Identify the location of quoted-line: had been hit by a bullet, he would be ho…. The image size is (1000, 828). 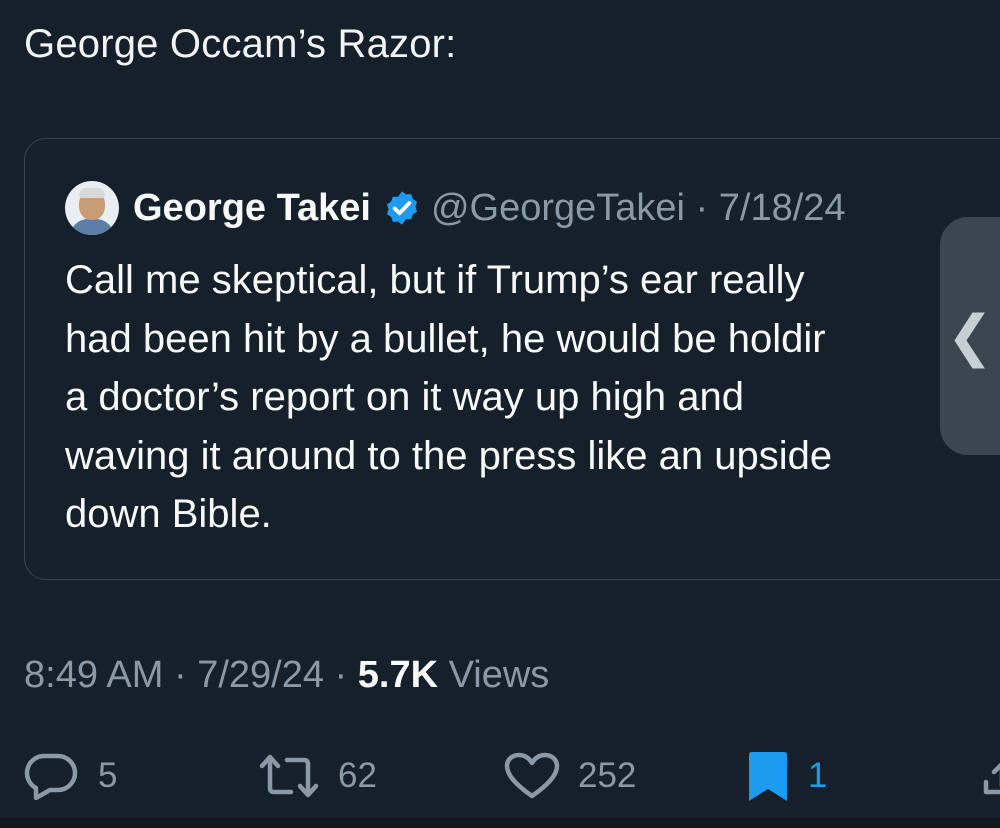
(445, 338).